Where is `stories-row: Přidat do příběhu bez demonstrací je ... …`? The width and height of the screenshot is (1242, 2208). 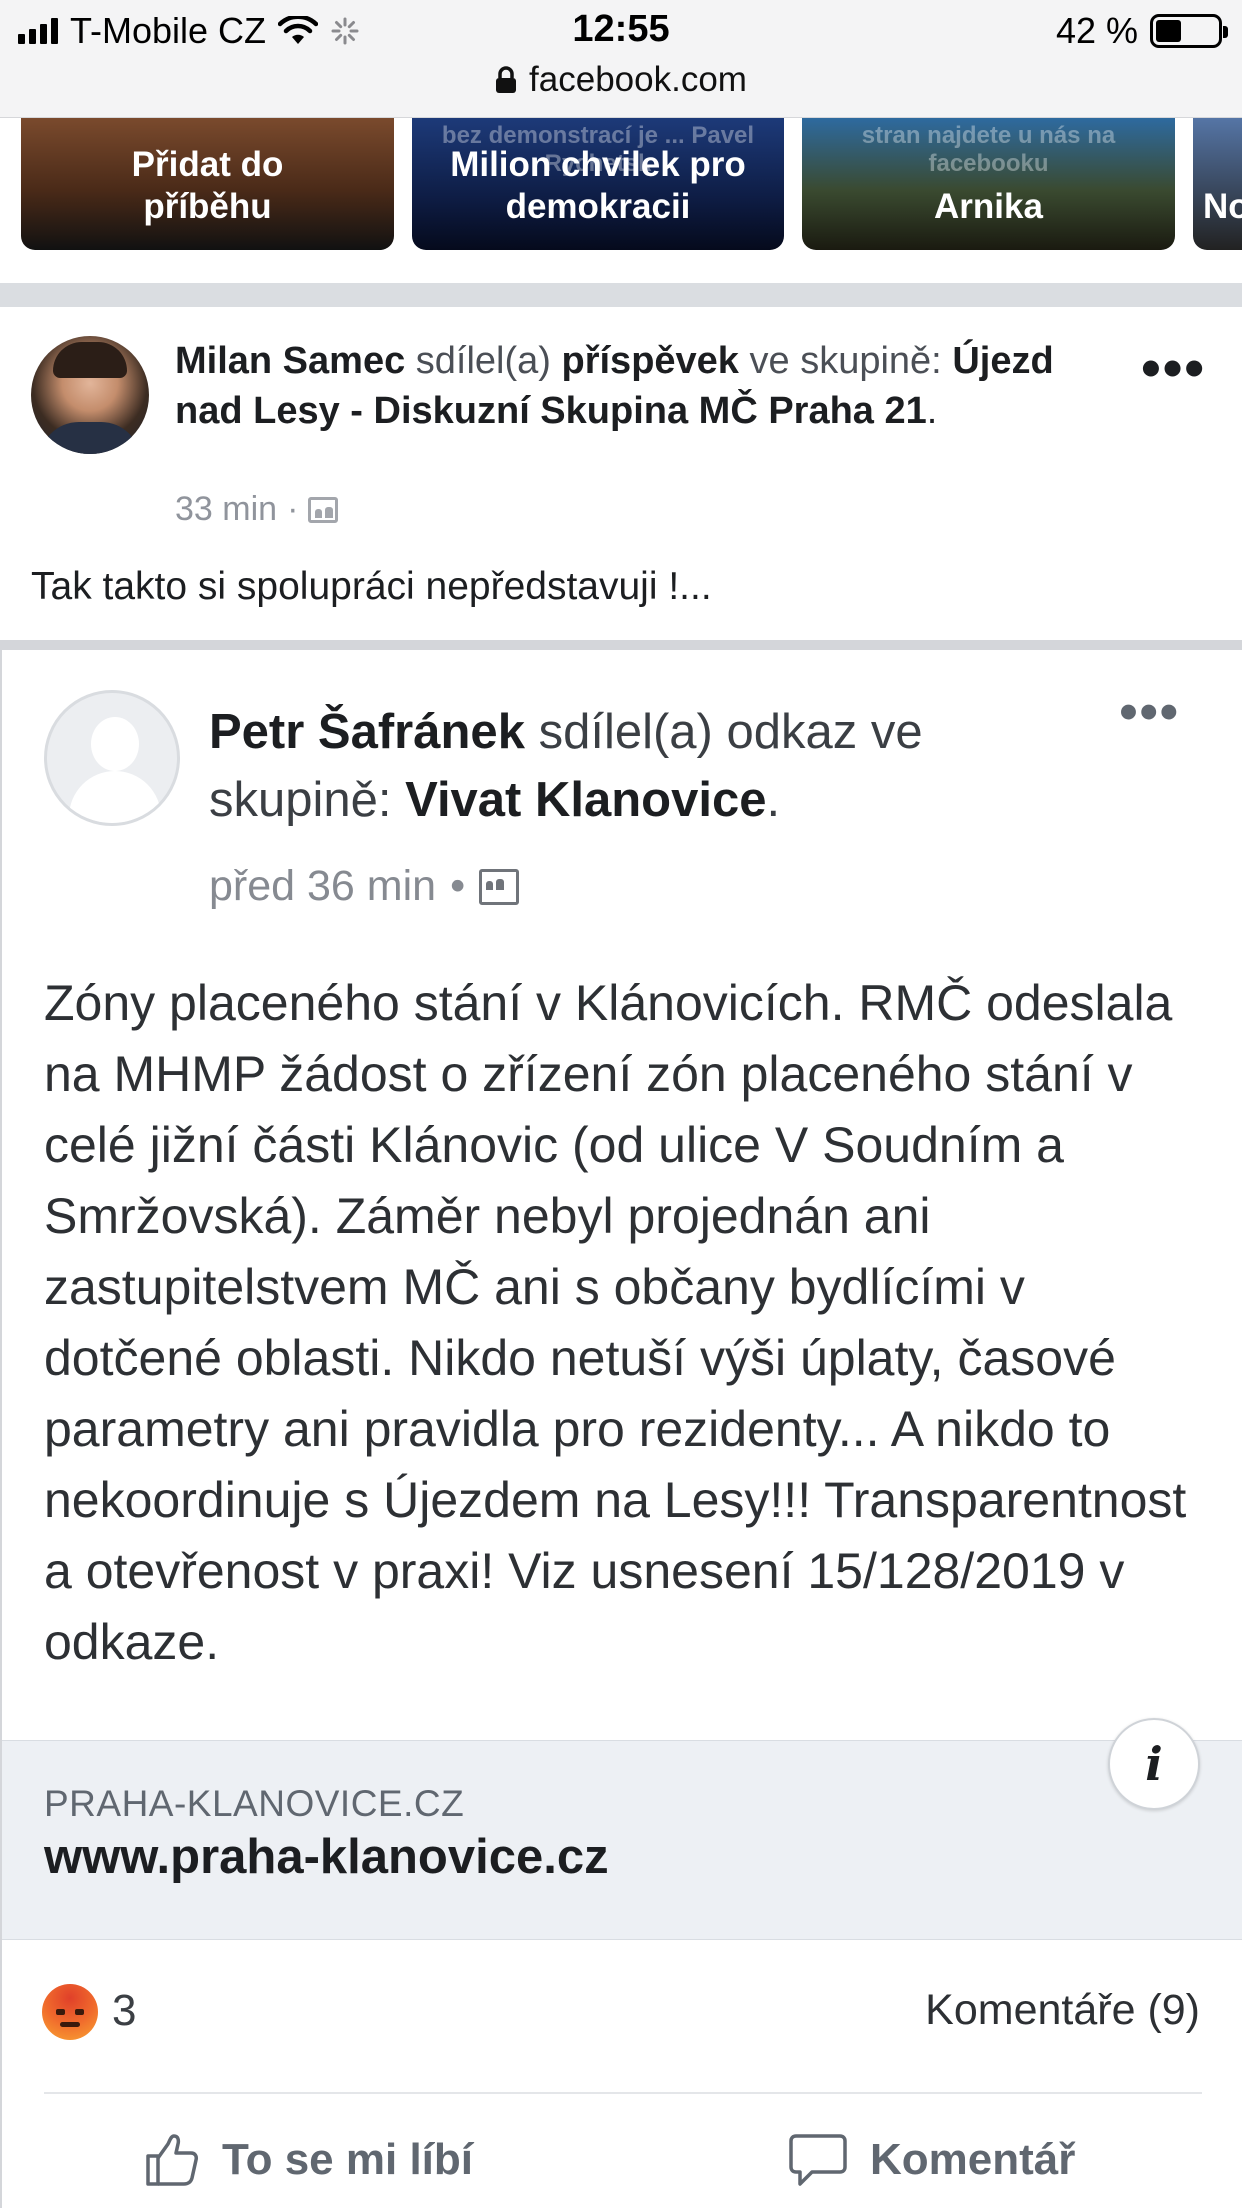
stories-row: Přidat do příběhu bez demonstrací je ... … is located at coordinates (621, 199).